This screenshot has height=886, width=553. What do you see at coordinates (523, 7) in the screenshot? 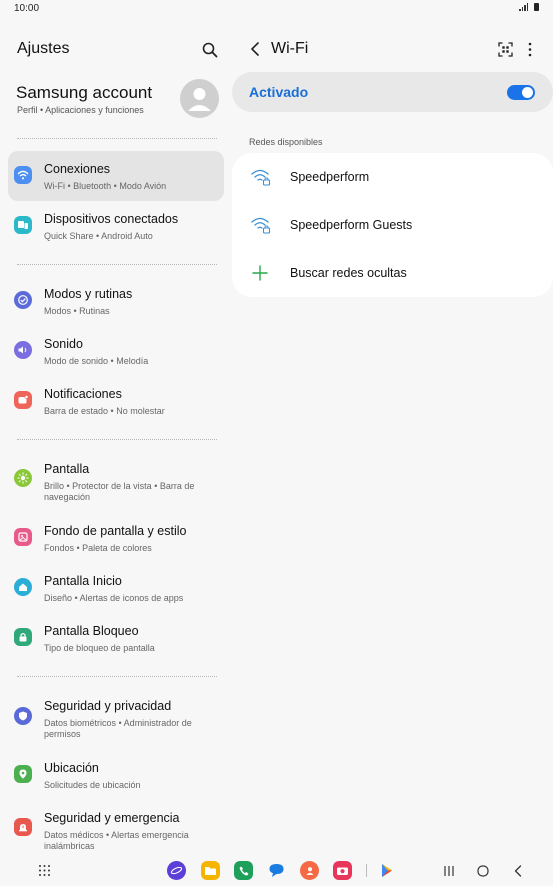
I see `signal-icon` at bounding box center [523, 7].